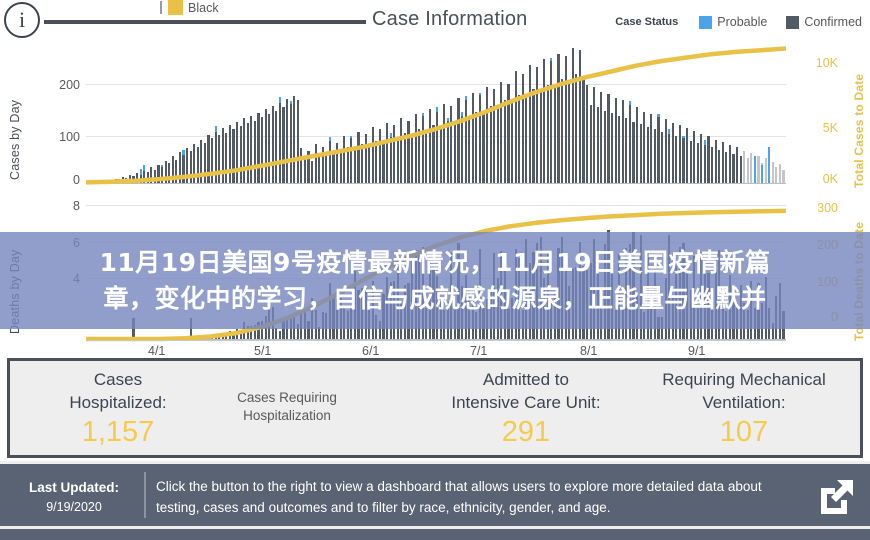 Image resolution: width=870 pixels, height=540 pixels. I want to click on case-status-label: Case Status, so click(647, 22).